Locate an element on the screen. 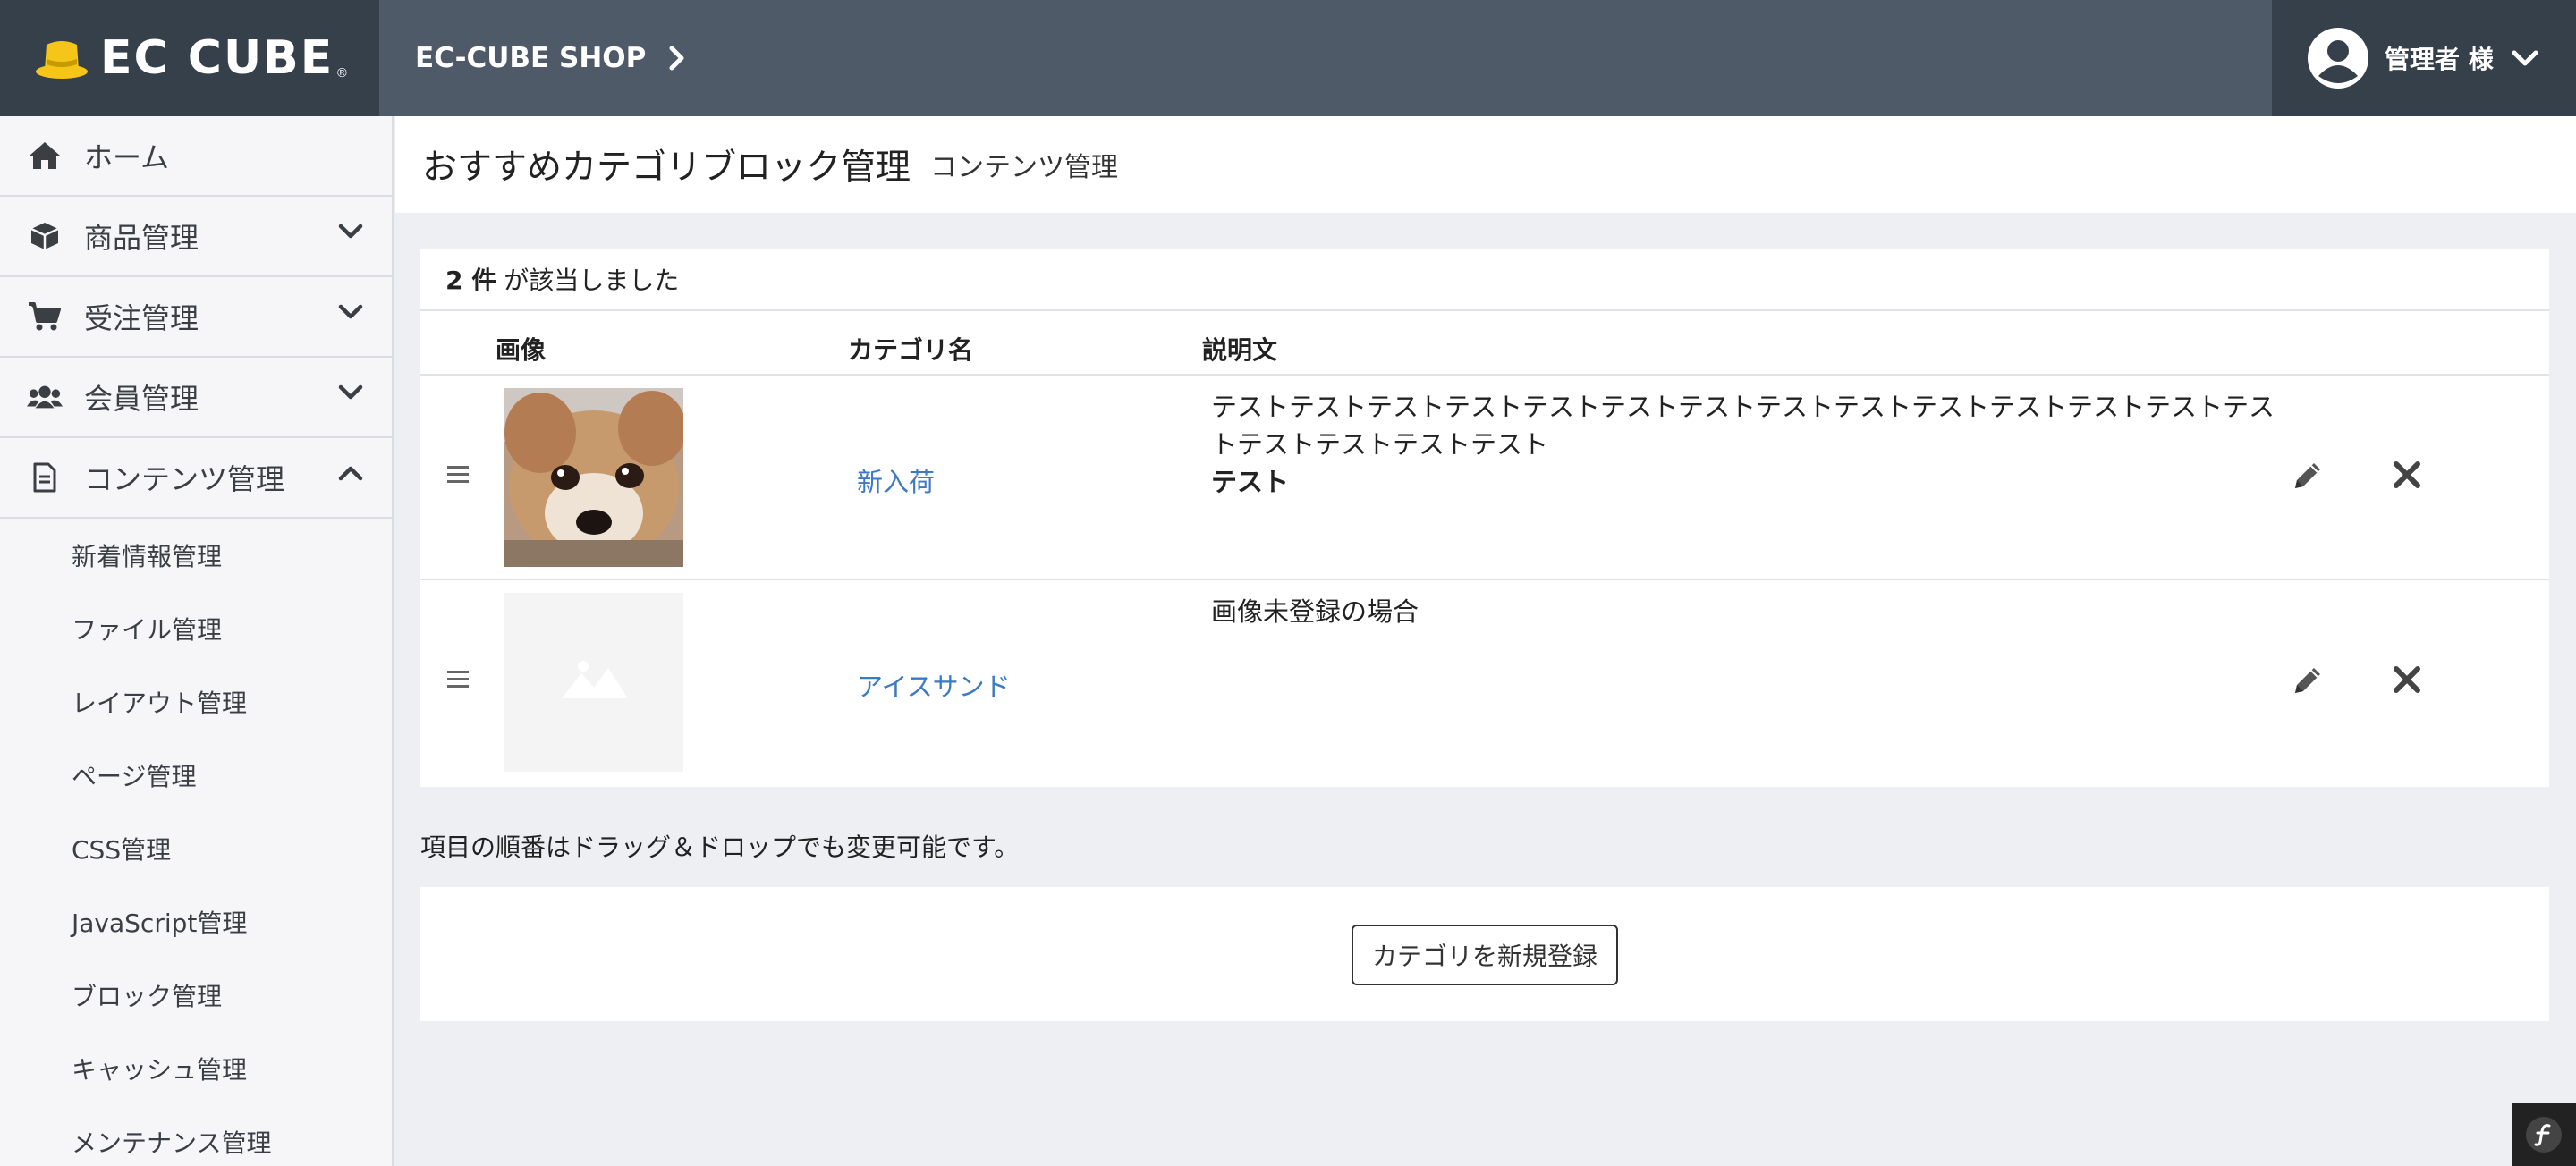 The image size is (2576, 1166). sidebar-subitem-maintenance: メンテナンス管理 is located at coordinates (196, 1135).